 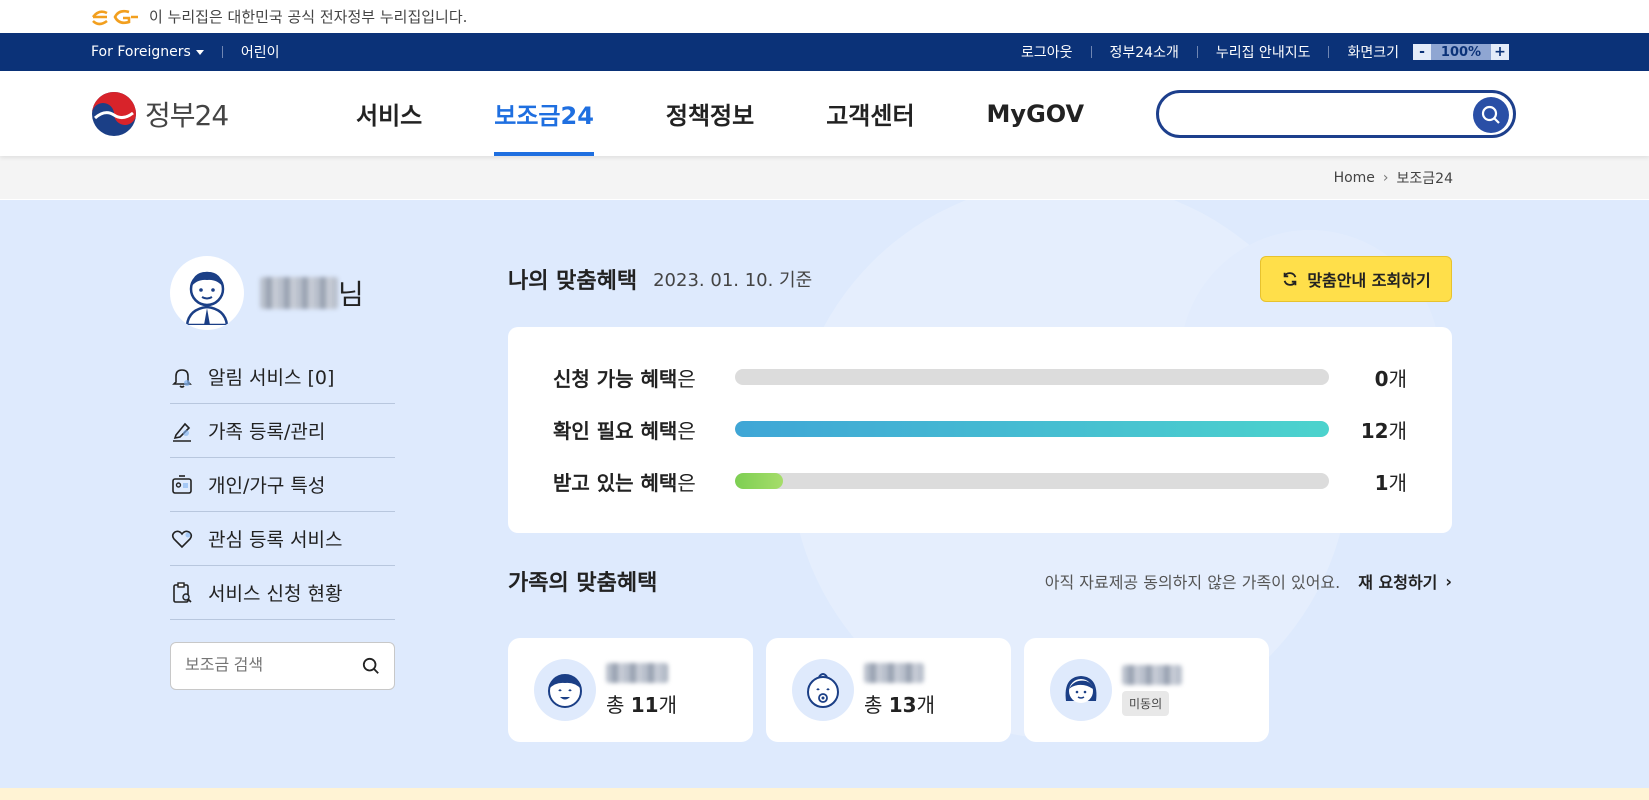 I want to click on side-menu-label: 가족 등록/관리, so click(x=267, y=432).